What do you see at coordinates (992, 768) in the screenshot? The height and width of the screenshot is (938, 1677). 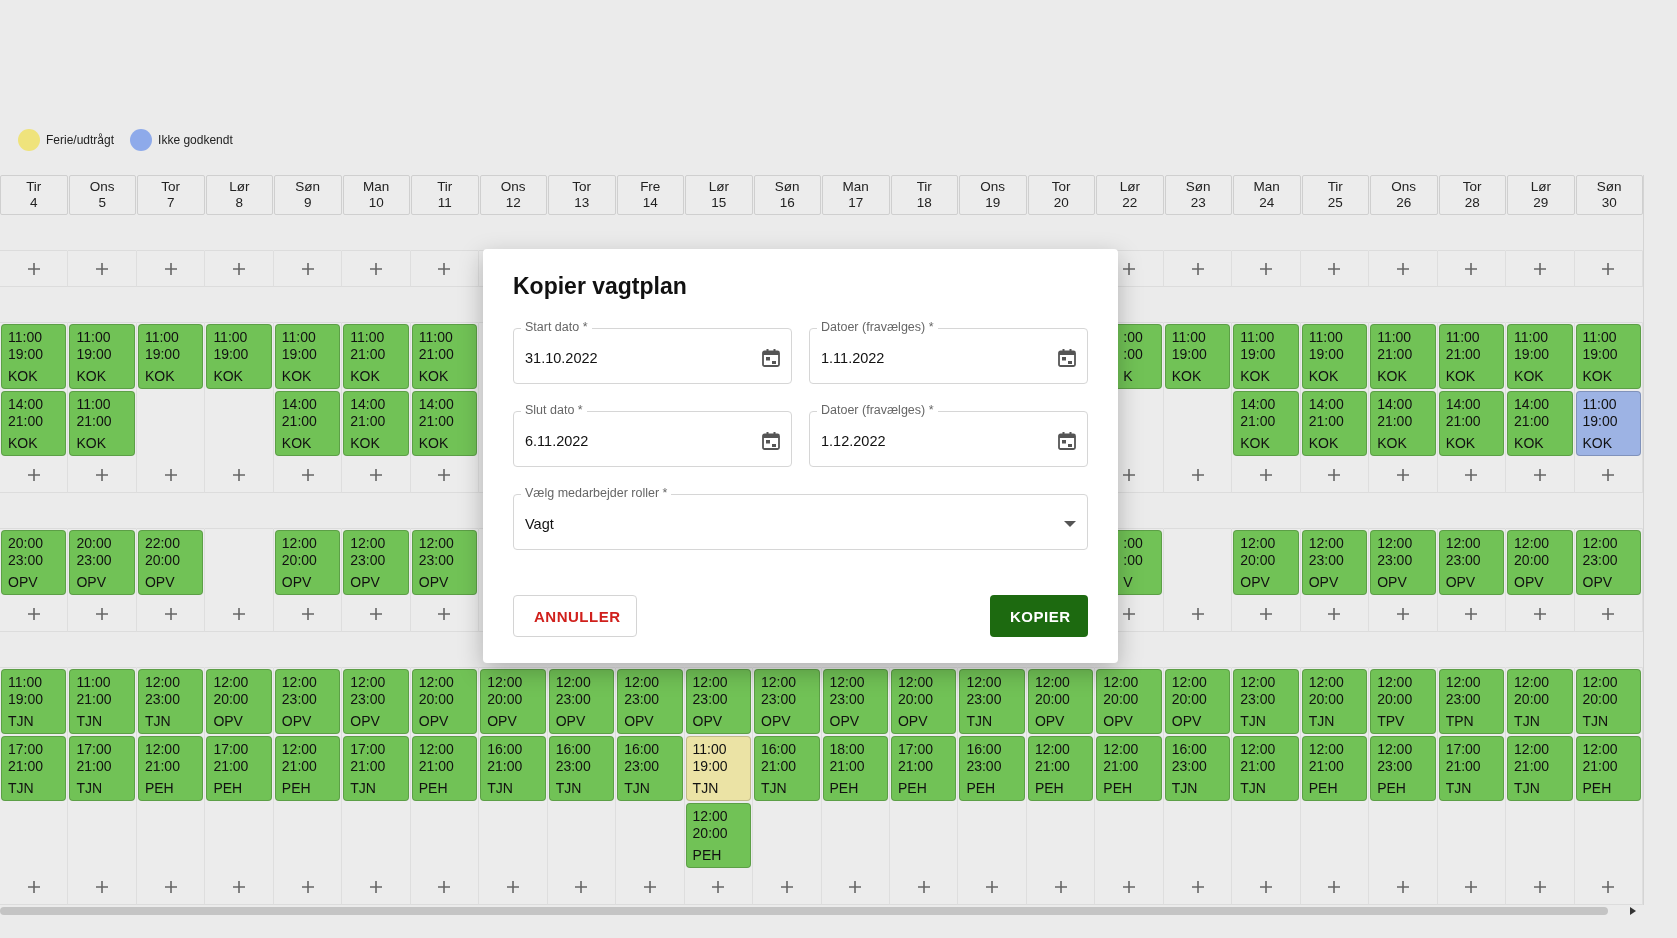 I see `shift-card: 16:00 23:00 PEH` at bounding box center [992, 768].